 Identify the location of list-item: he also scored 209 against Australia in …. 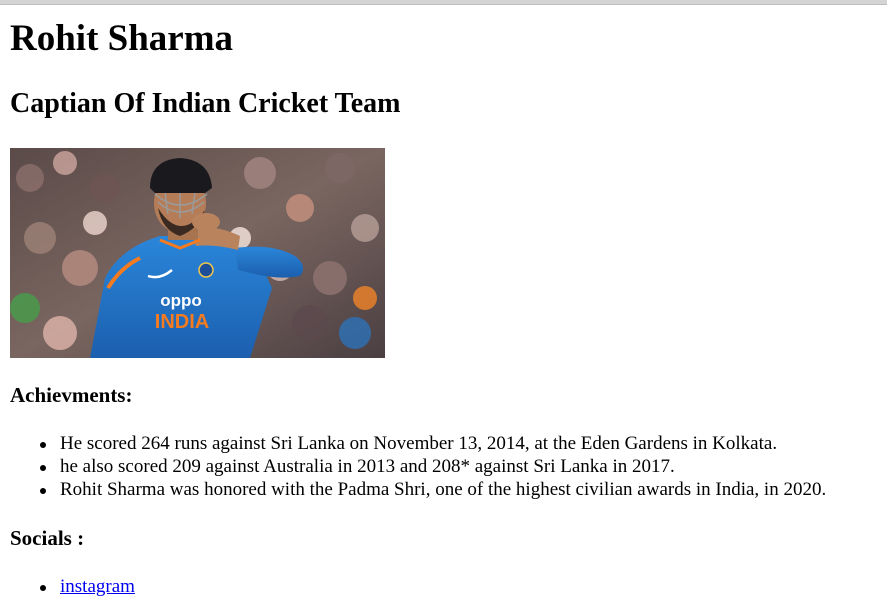
(418, 466).